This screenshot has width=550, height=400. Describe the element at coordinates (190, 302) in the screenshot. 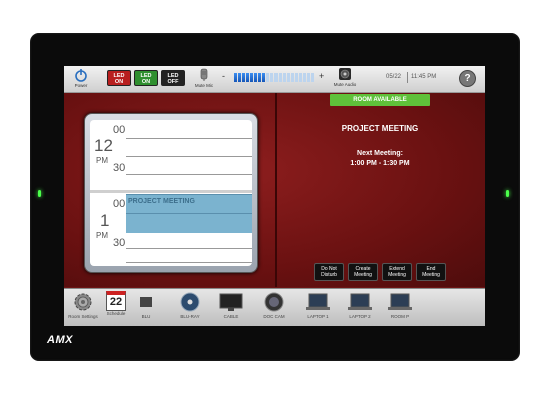

I see `disc-icon` at that location.